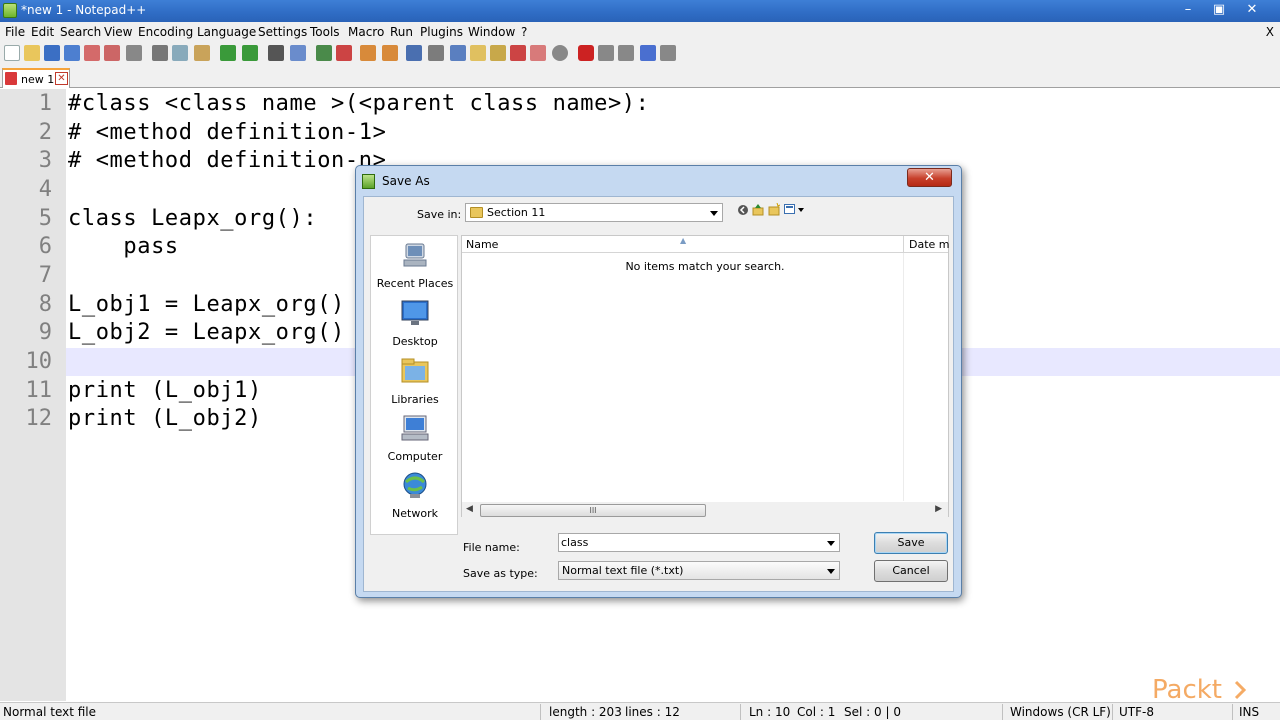 The height and width of the screenshot is (720, 1280). What do you see at coordinates (560, 53) in the screenshot?
I see `monitoring-icon` at bounding box center [560, 53].